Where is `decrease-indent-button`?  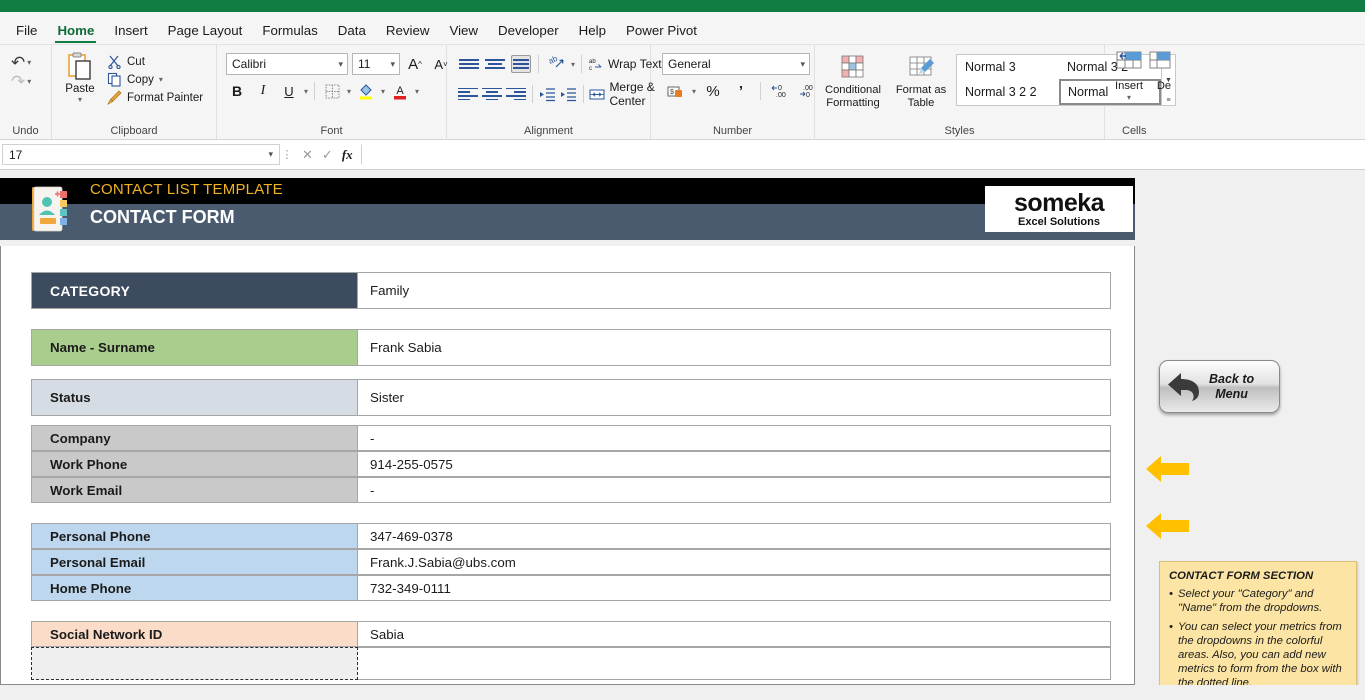 decrease-indent-button is located at coordinates (547, 94).